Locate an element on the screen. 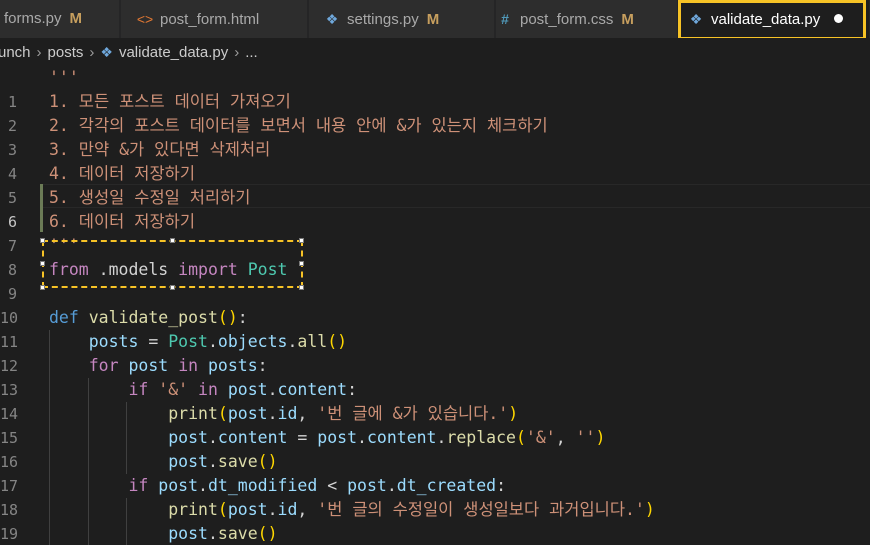  tab-label: validate_data.py is located at coordinates (766, 19).